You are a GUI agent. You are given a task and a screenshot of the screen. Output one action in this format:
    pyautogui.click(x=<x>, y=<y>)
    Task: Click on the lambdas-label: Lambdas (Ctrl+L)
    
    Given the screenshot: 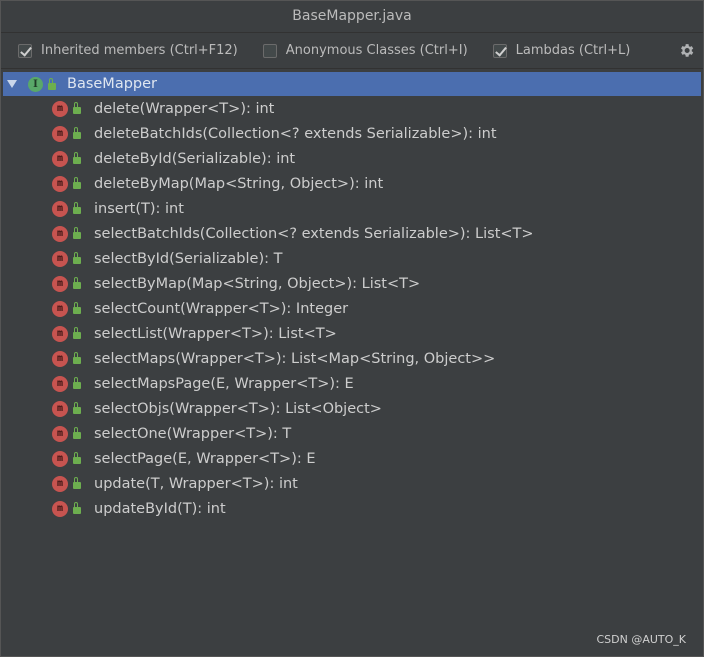 What is the action you would take?
    pyautogui.click(x=573, y=50)
    